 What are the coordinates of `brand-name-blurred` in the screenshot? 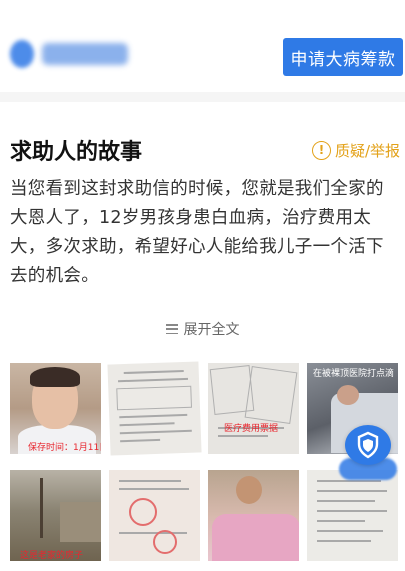 It's located at (85, 54).